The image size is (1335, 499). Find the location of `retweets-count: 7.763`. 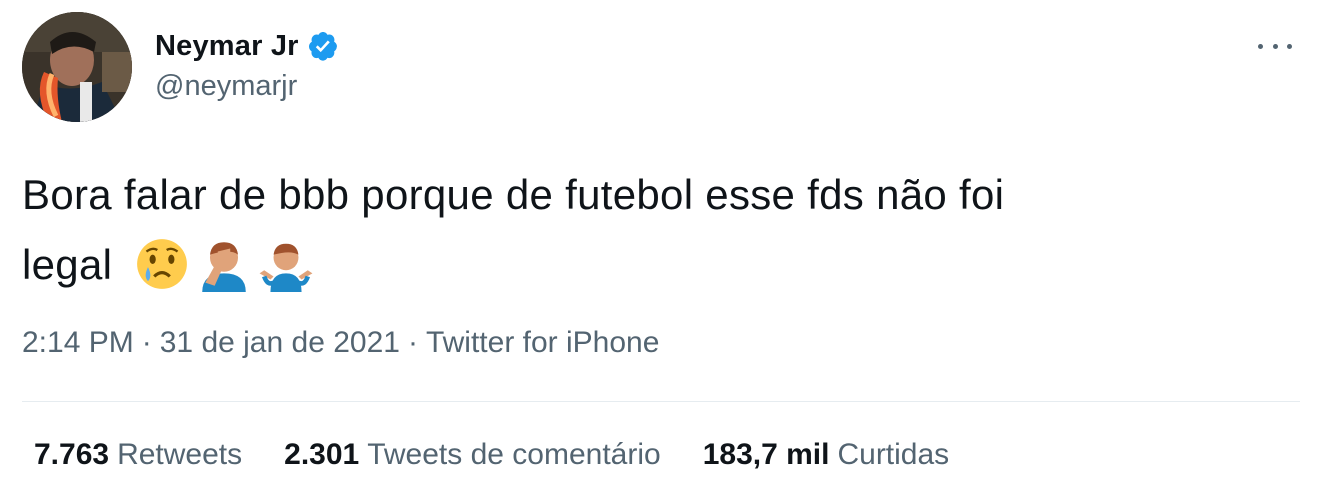

retweets-count: 7.763 is located at coordinates (72, 454).